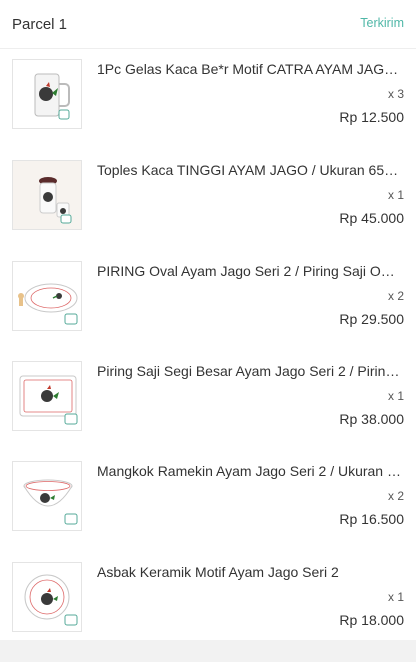  Describe the element at coordinates (371, 419) in the screenshot. I see `product-price: Rp 38.000` at that location.